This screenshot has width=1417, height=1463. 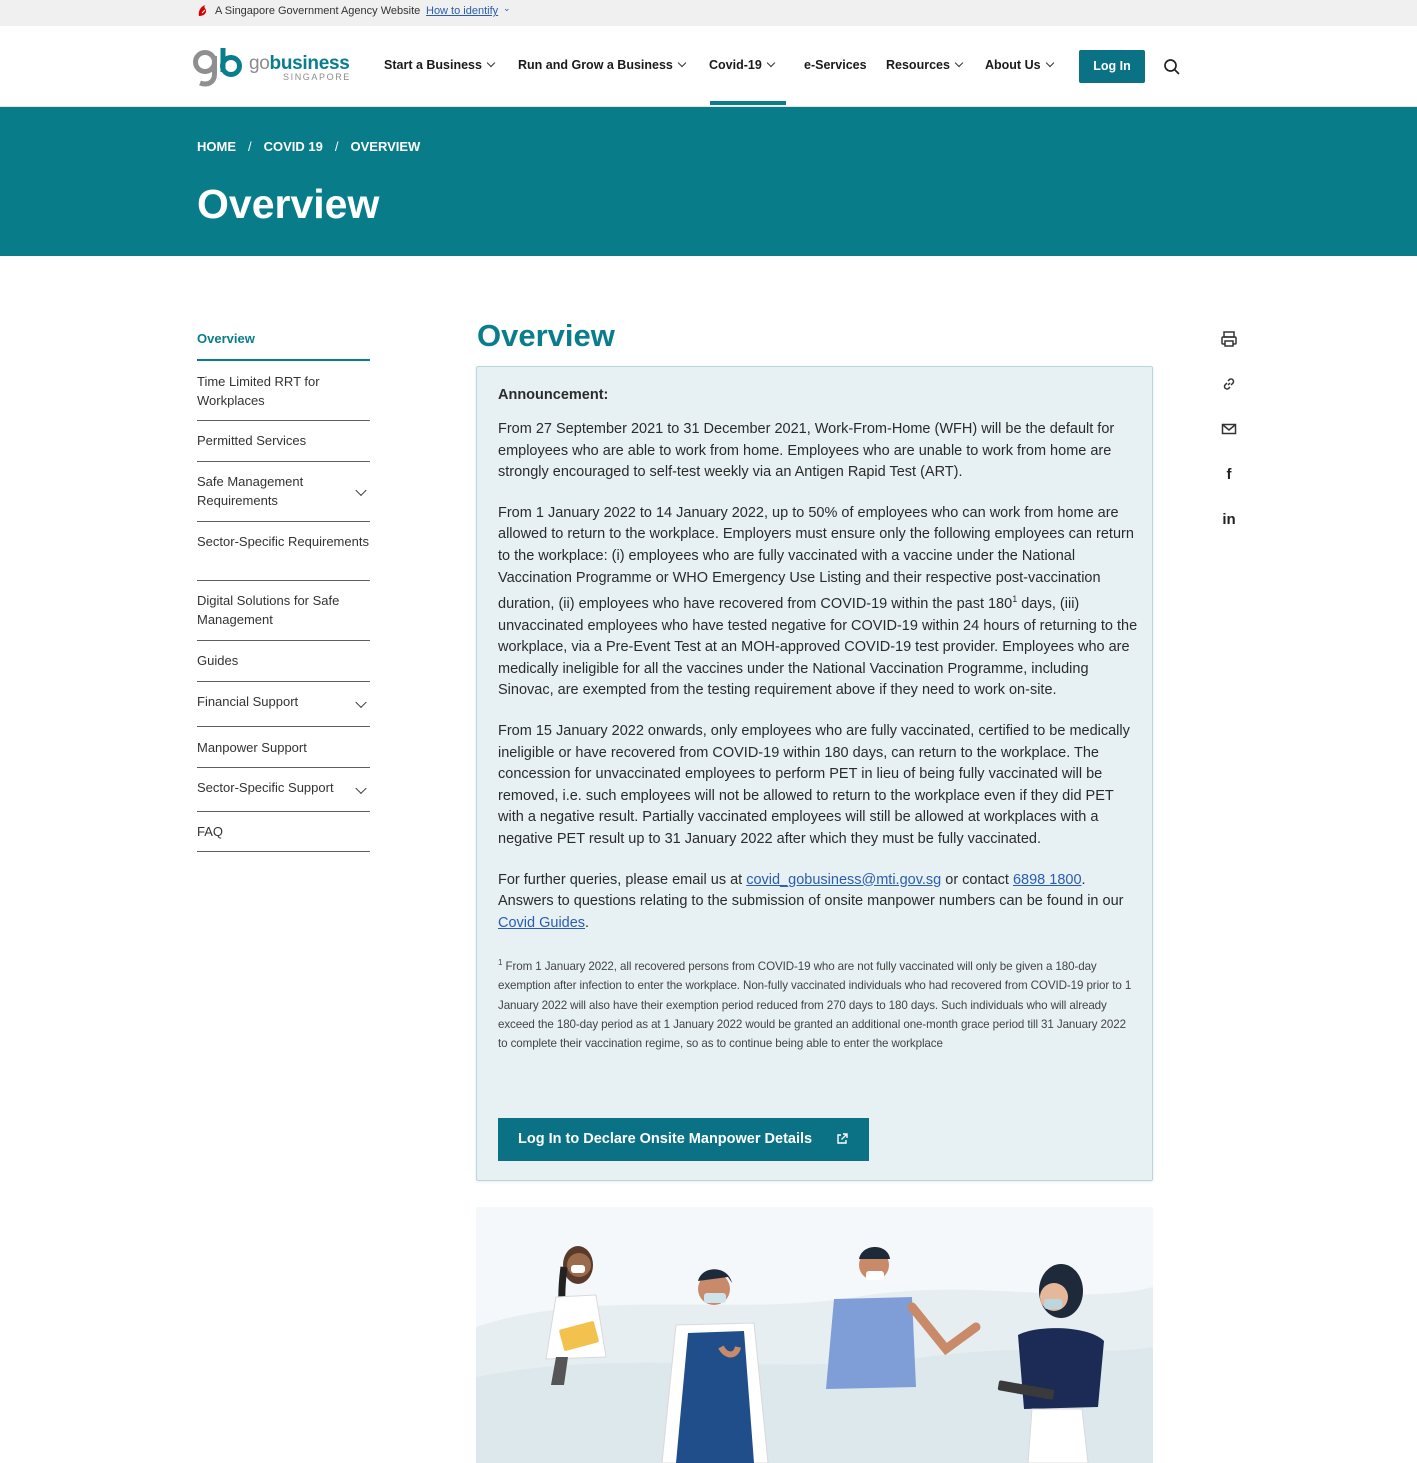 I want to click on nav-active-indicator, so click(x=748, y=103).